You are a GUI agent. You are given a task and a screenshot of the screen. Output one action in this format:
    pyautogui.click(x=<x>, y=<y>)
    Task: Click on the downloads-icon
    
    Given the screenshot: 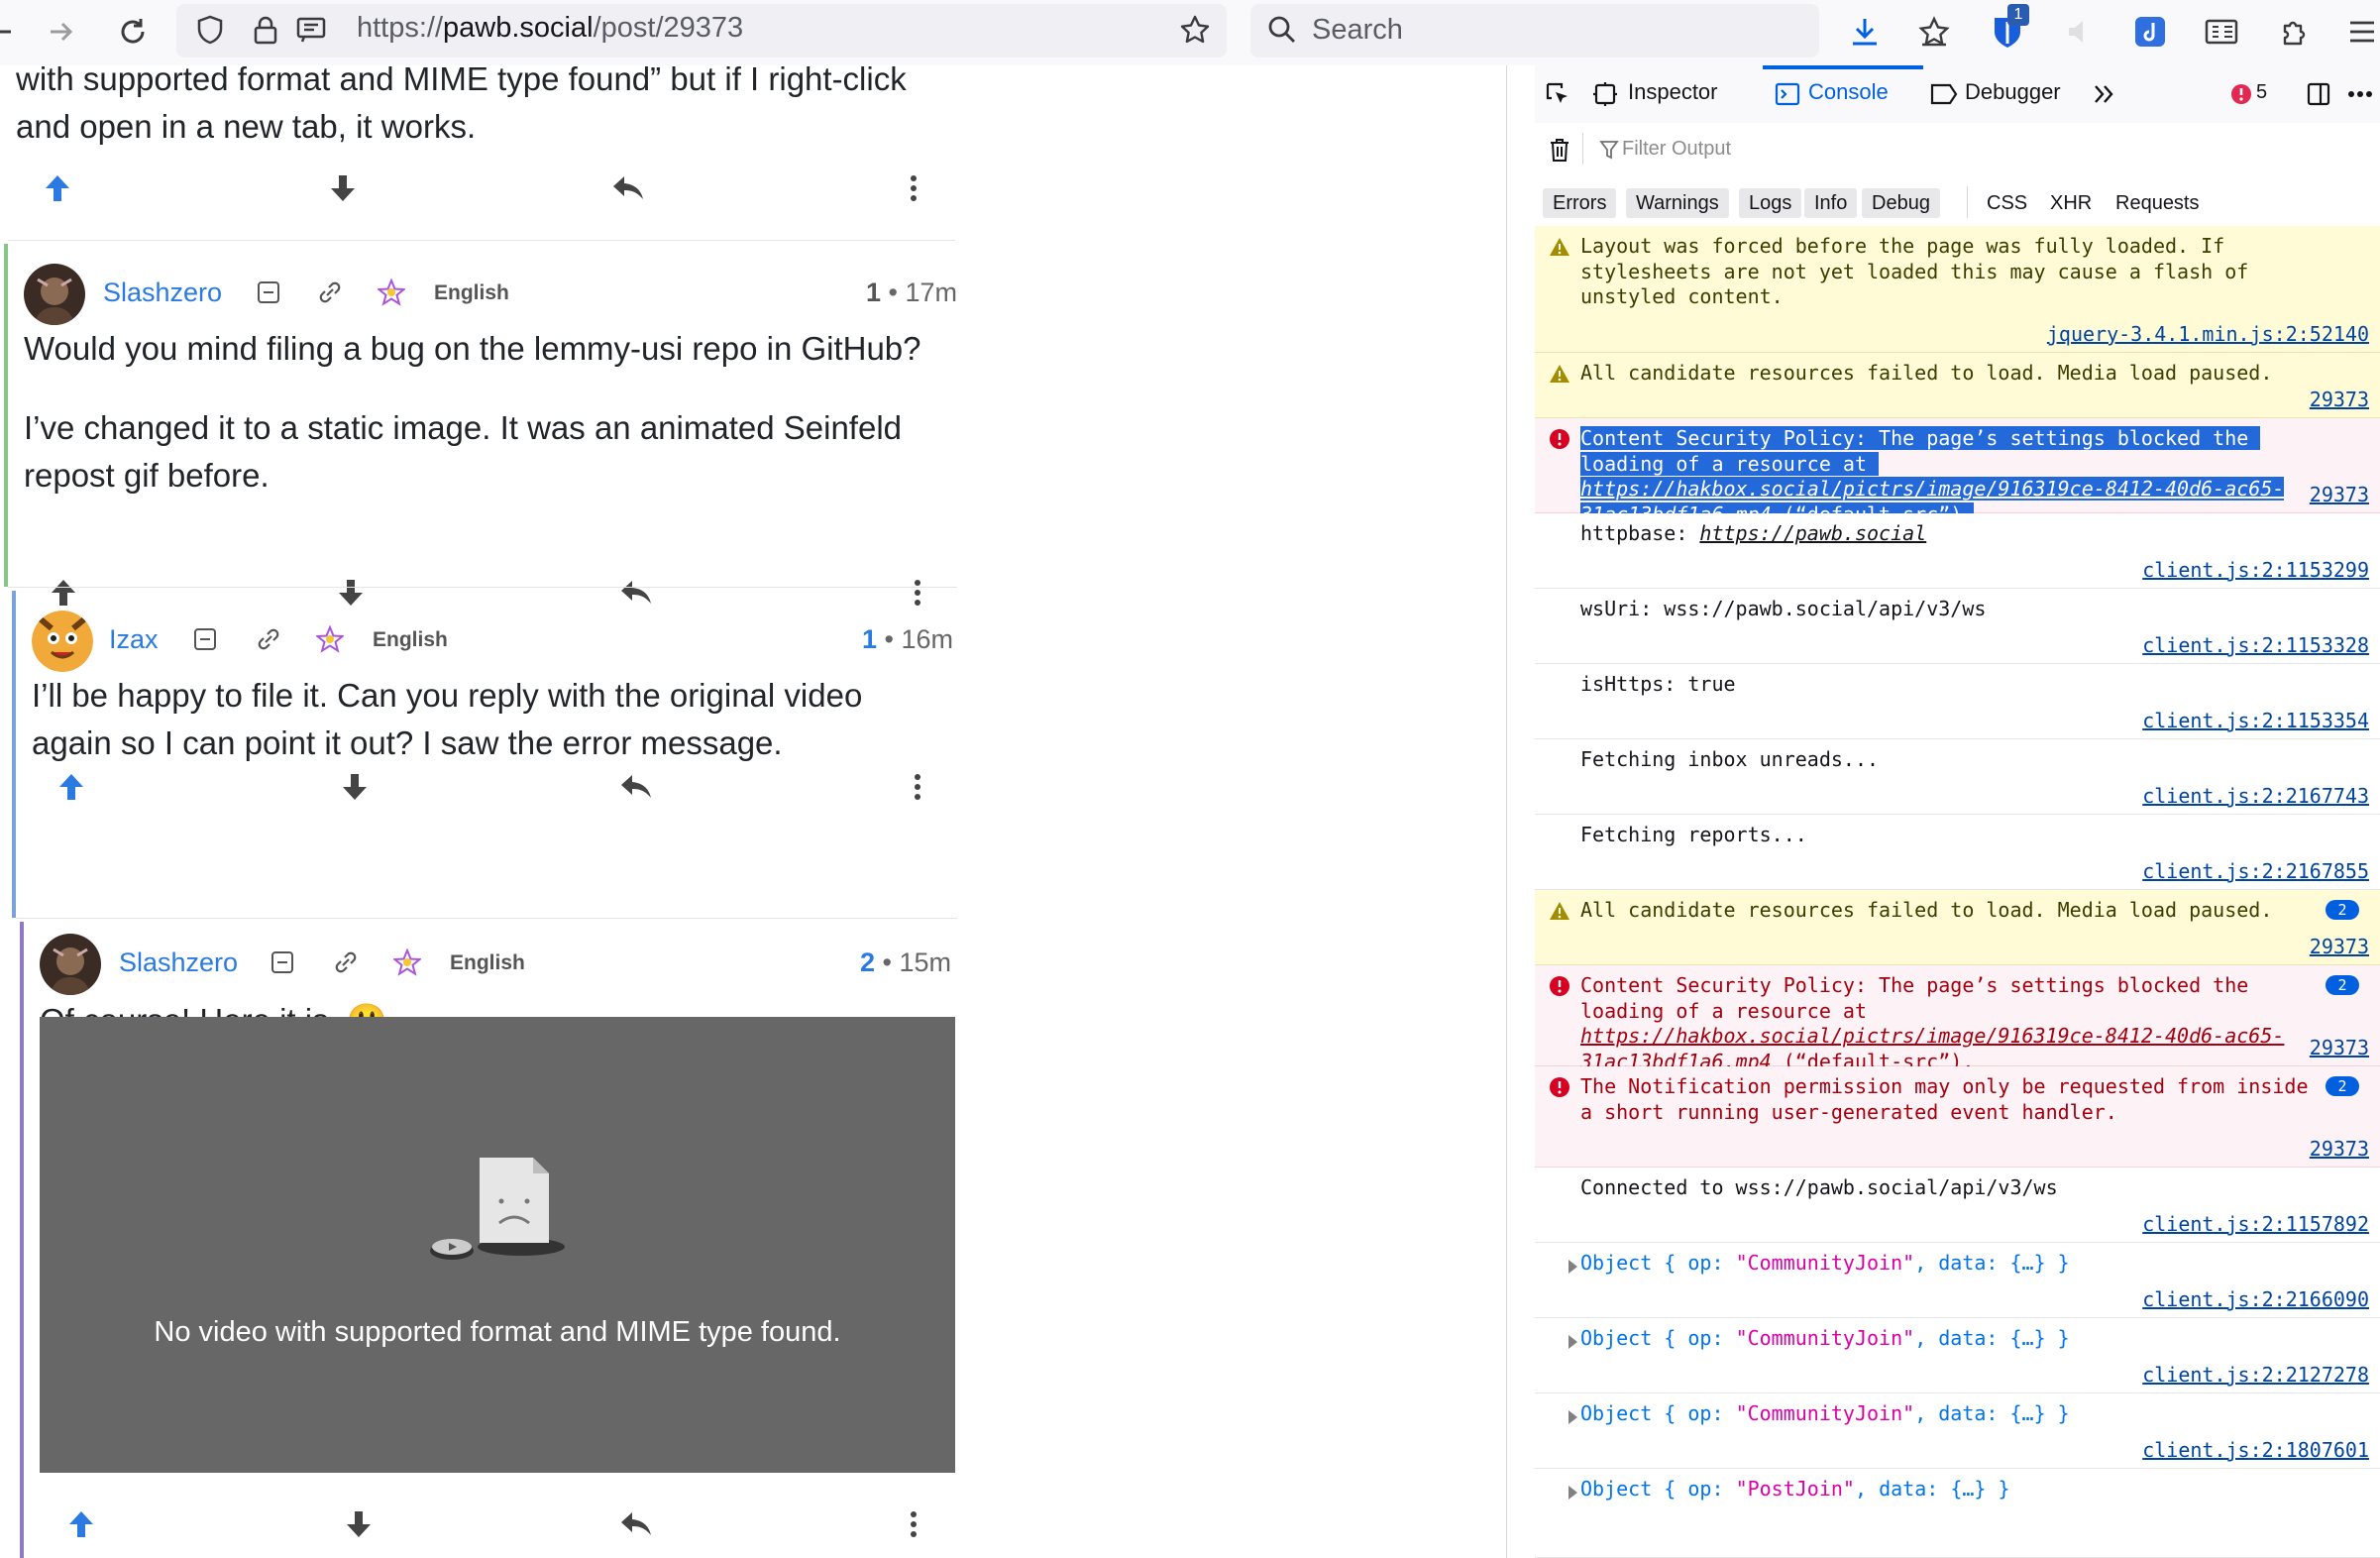 What is the action you would take?
    pyautogui.click(x=1865, y=32)
    